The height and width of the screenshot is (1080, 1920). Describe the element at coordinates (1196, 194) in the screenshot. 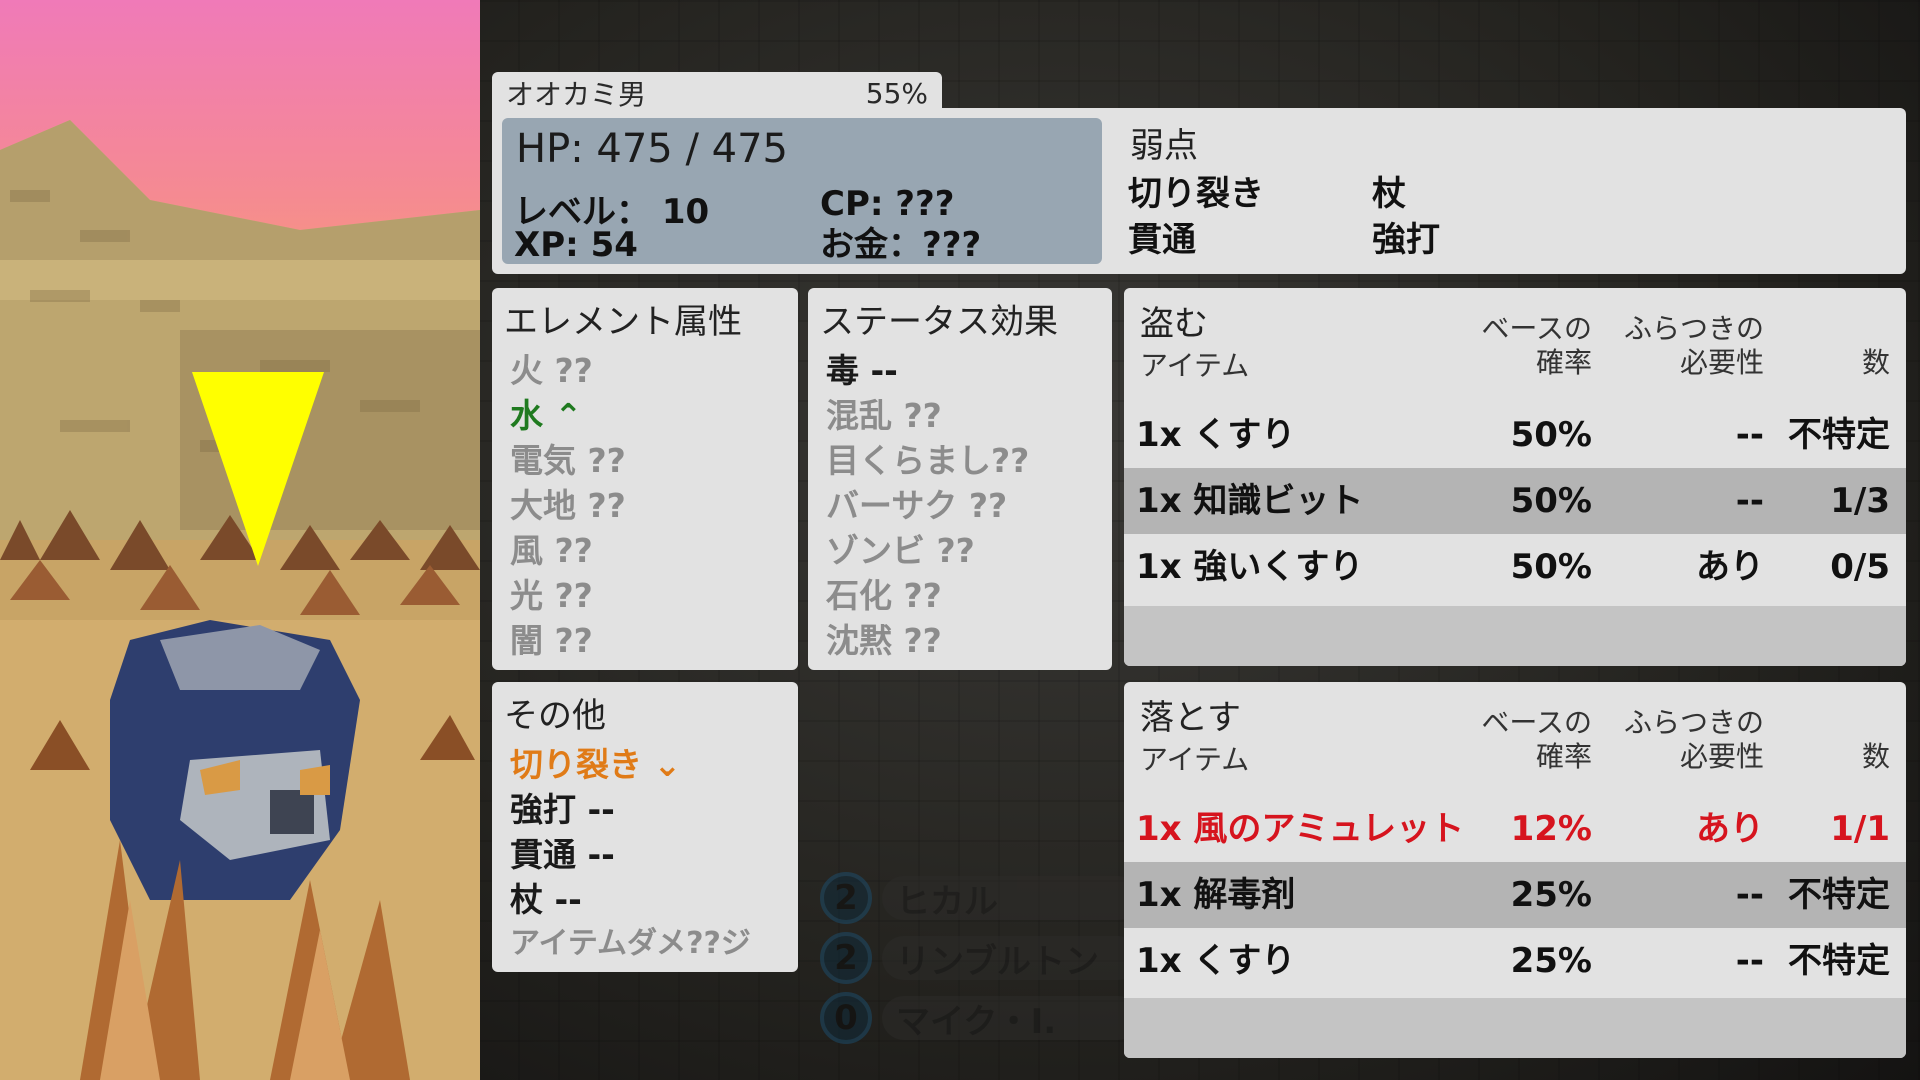

I see `weakness-item: 切り裂き` at that location.